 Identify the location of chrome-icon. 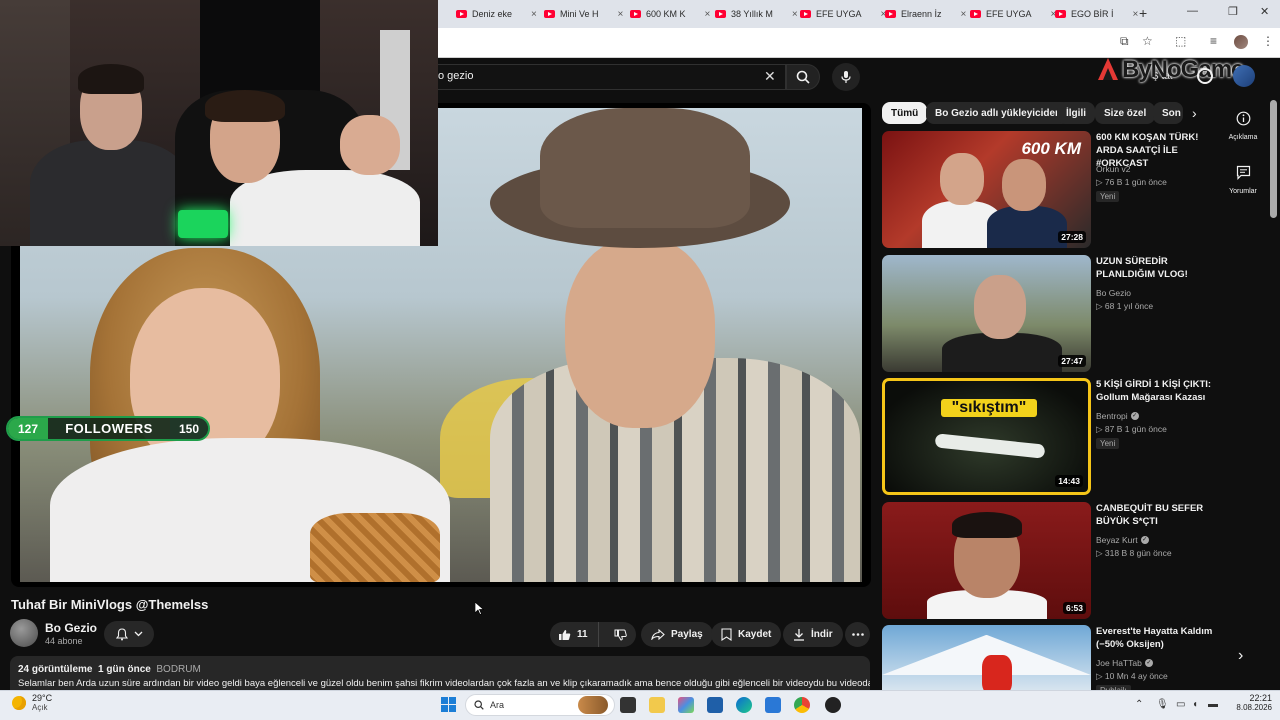
(802, 705).